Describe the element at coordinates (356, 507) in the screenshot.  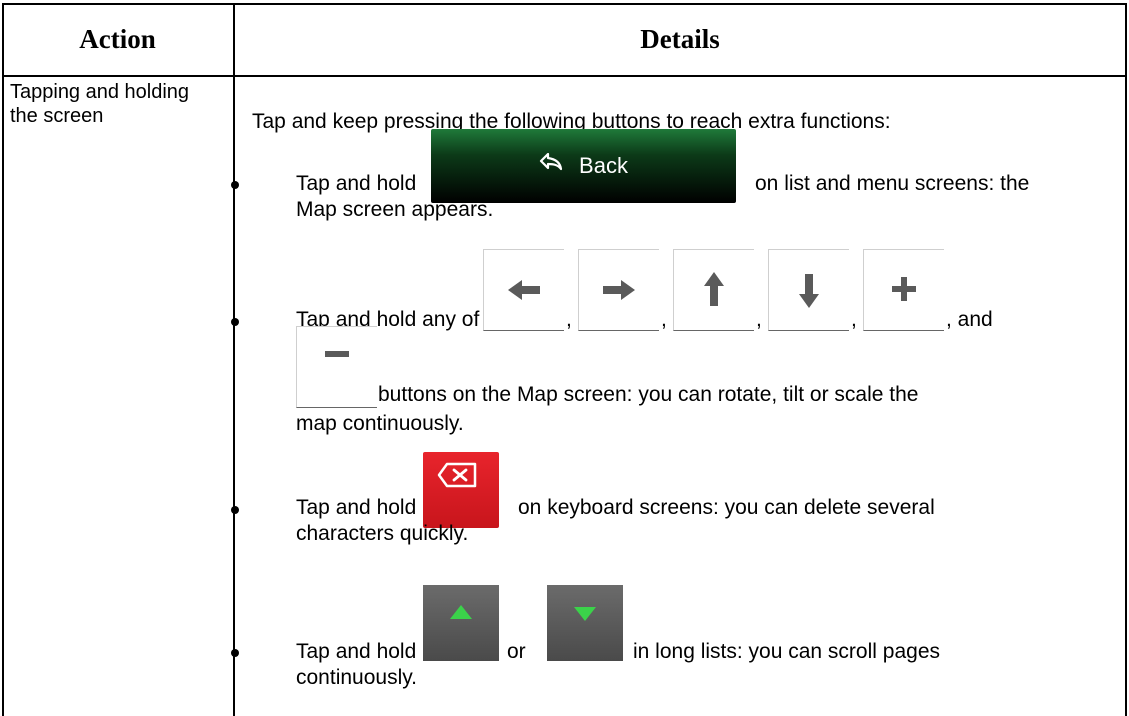
I see `bullet-3-text-pre: Tap and hold` at that location.